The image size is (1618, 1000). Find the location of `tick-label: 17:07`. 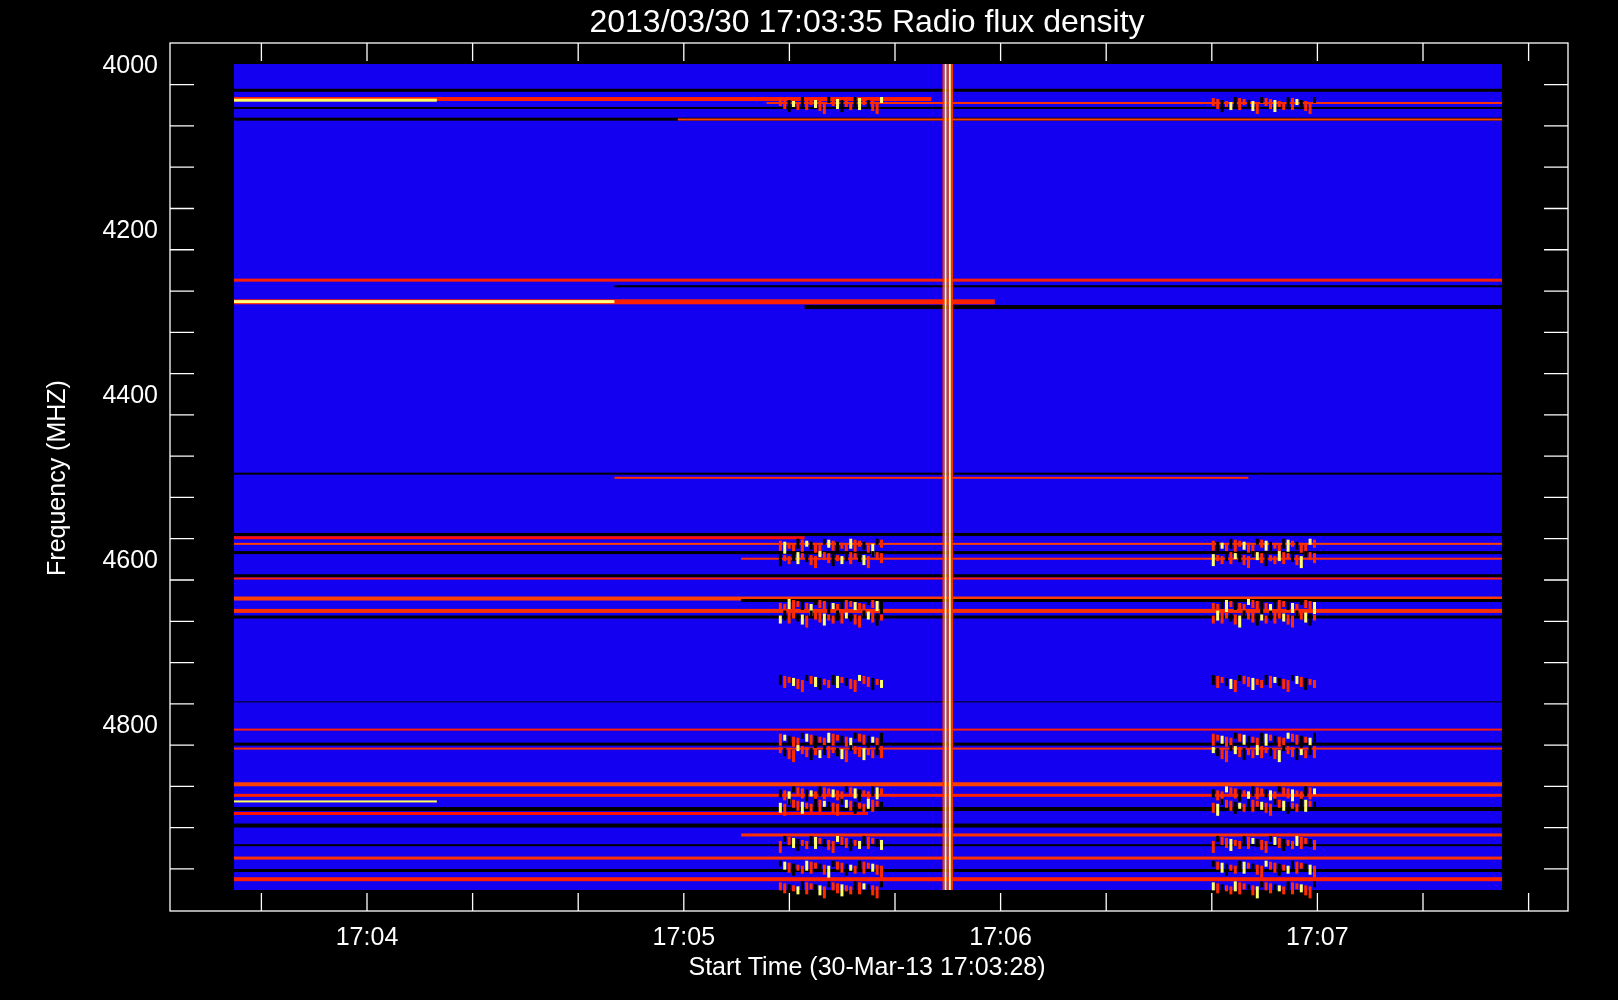

tick-label: 17:07 is located at coordinates (1317, 936).